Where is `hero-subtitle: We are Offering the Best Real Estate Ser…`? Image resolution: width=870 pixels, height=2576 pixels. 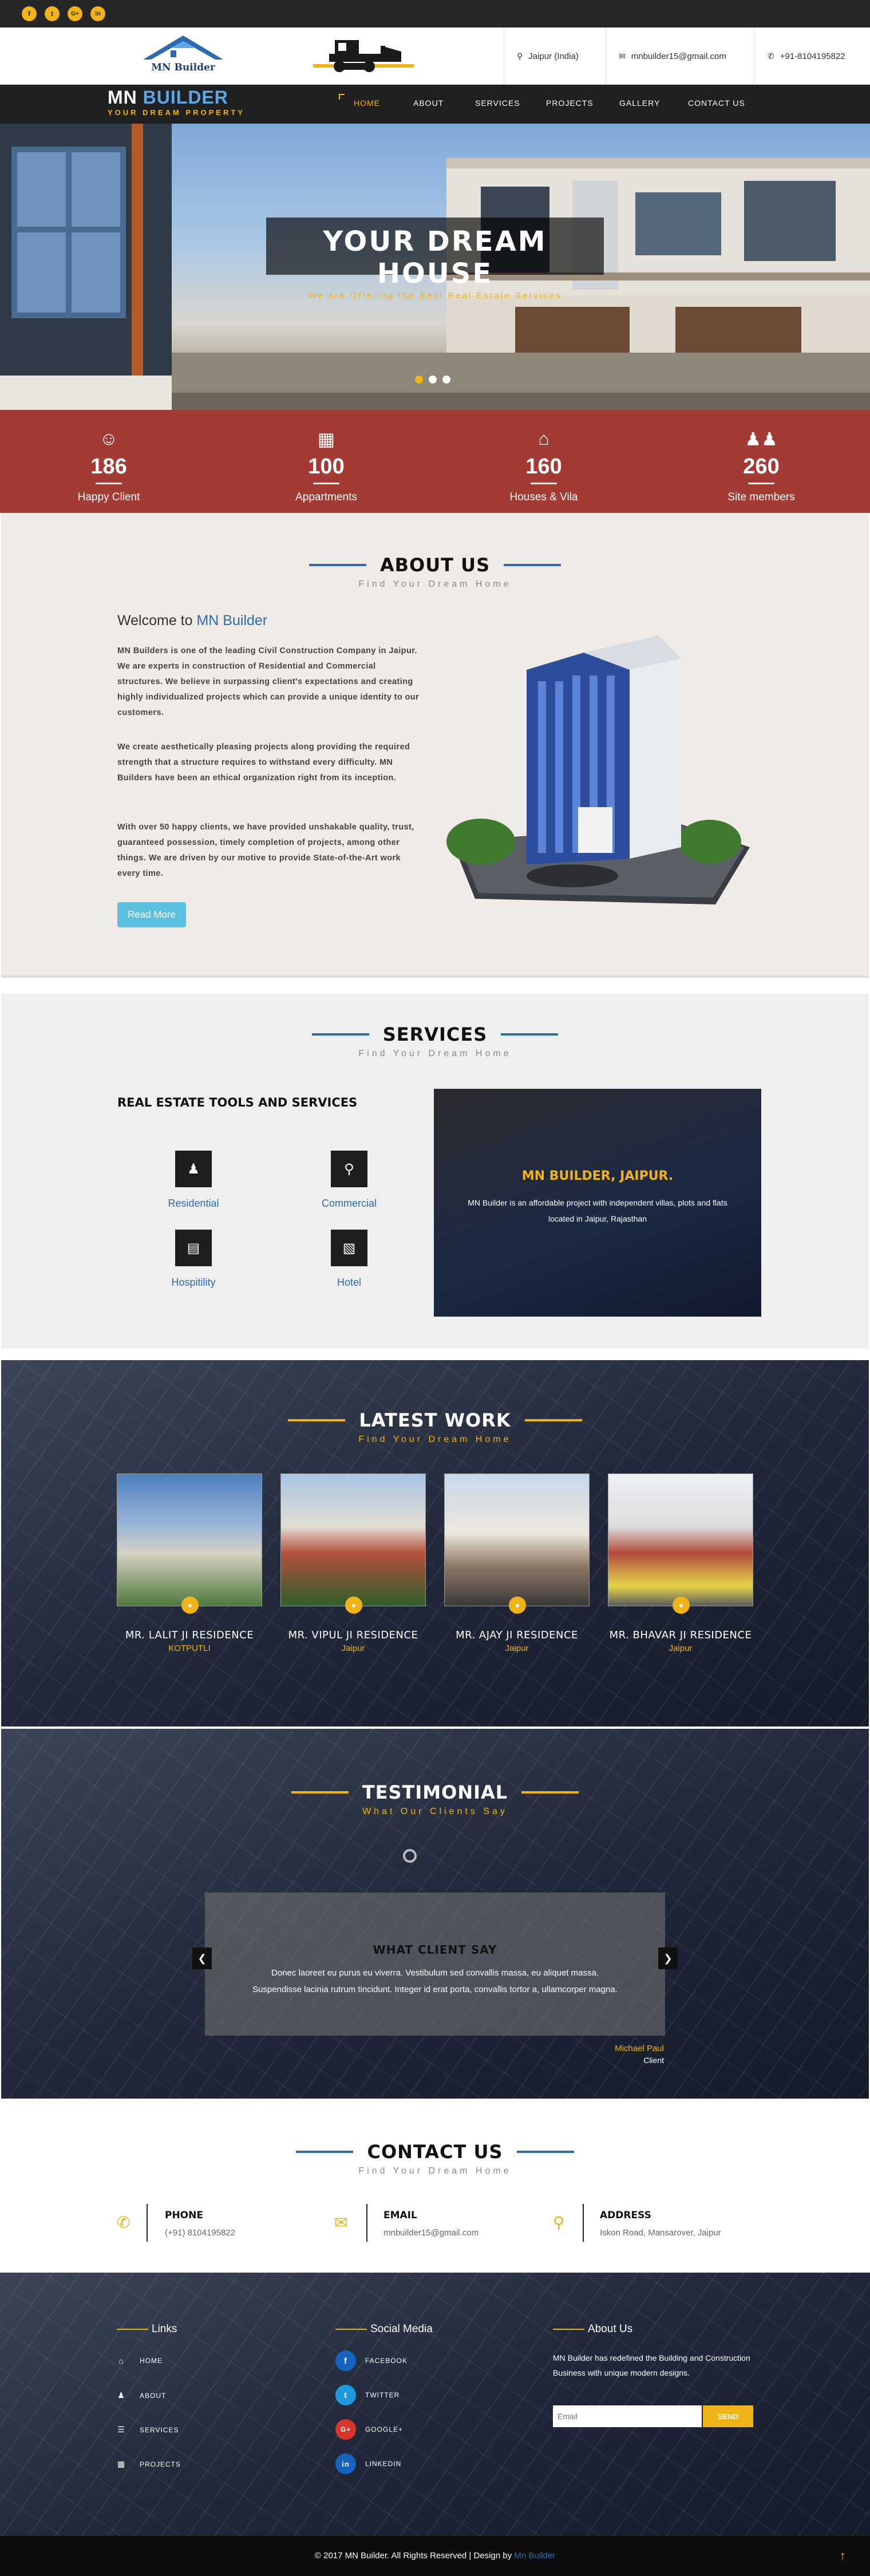
hero-subtitle: We are Offering the Best Real Estate Ser… is located at coordinates (435, 296).